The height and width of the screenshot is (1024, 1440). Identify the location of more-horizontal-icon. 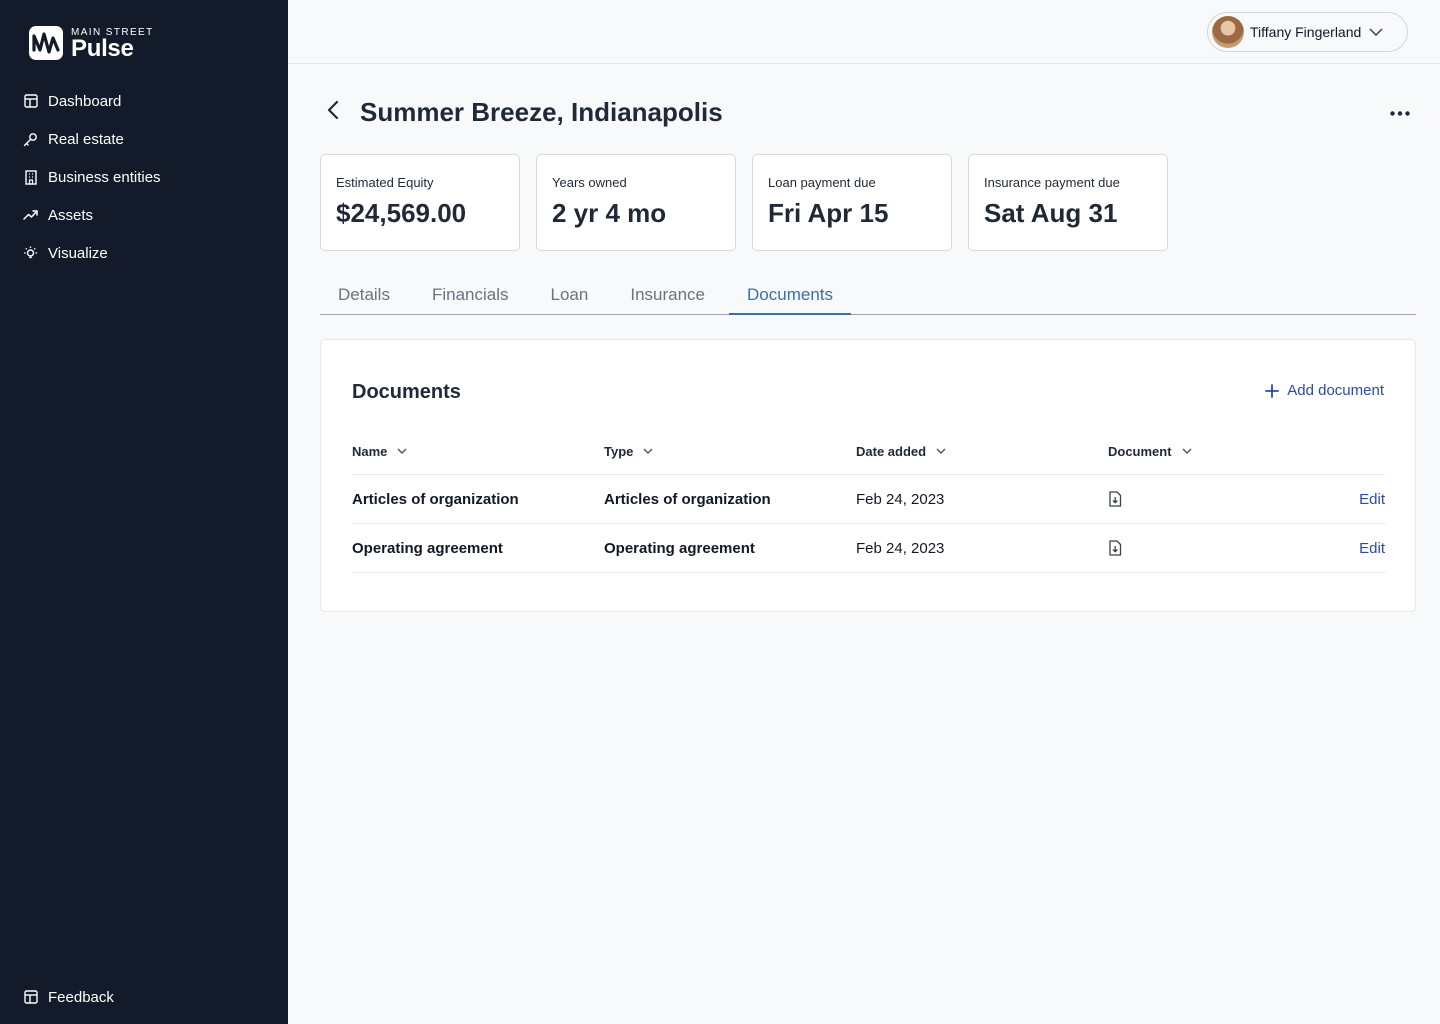
(1400, 112).